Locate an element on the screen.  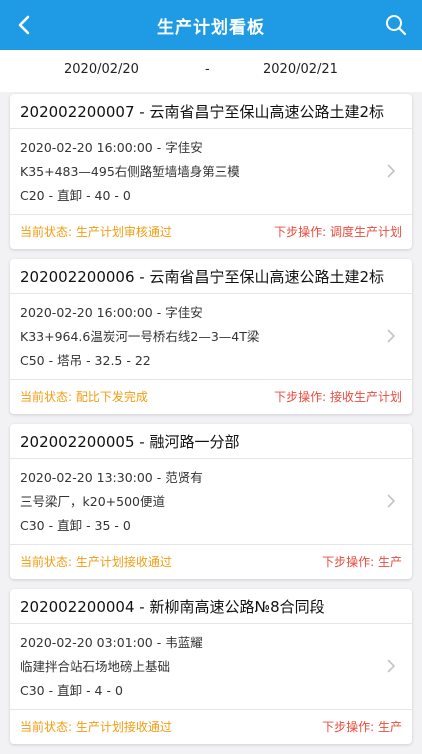
card-spec: C30 - 直卸 - 4 - 0 is located at coordinates (71, 690).